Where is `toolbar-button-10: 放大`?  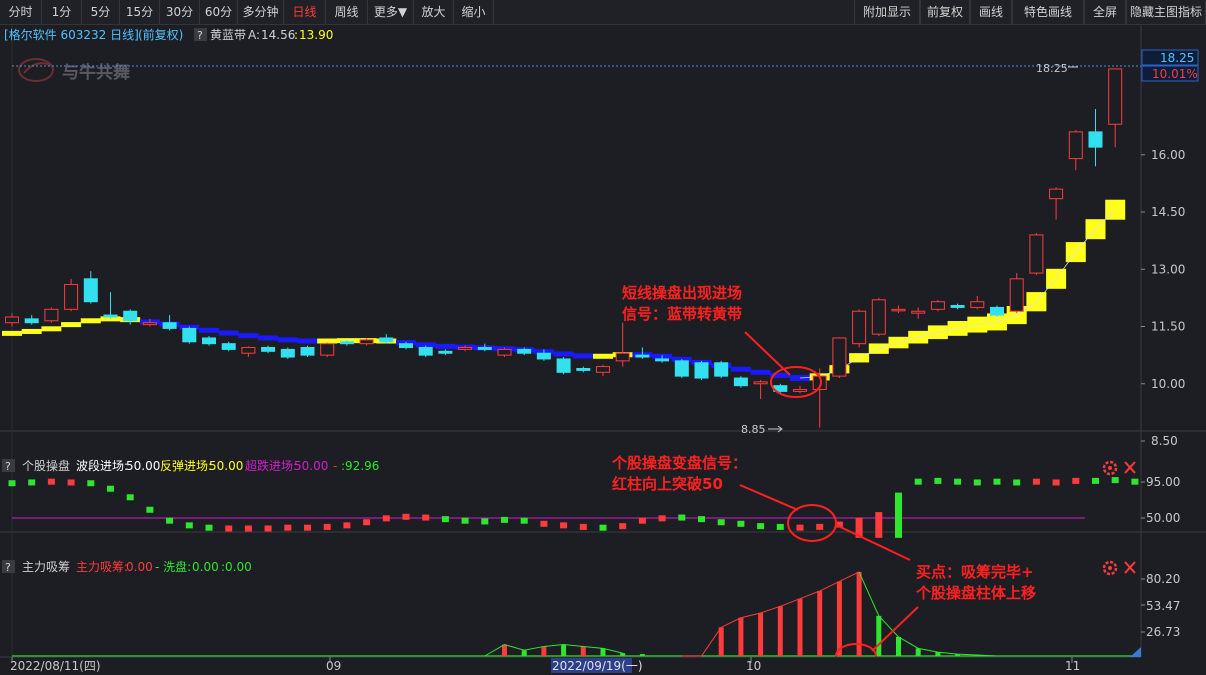 toolbar-button-10: 放大 is located at coordinates (434, 12).